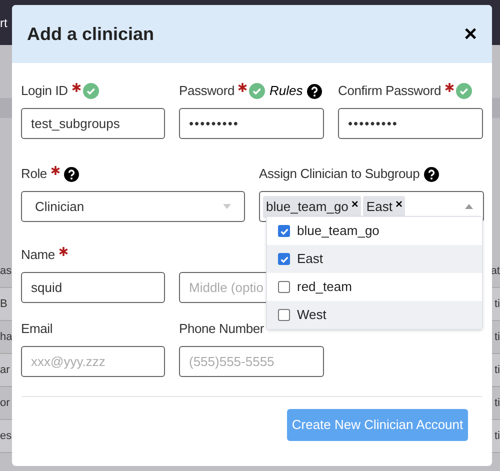  I want to click on dialog-title: Add a clinician, so click(90, 34).